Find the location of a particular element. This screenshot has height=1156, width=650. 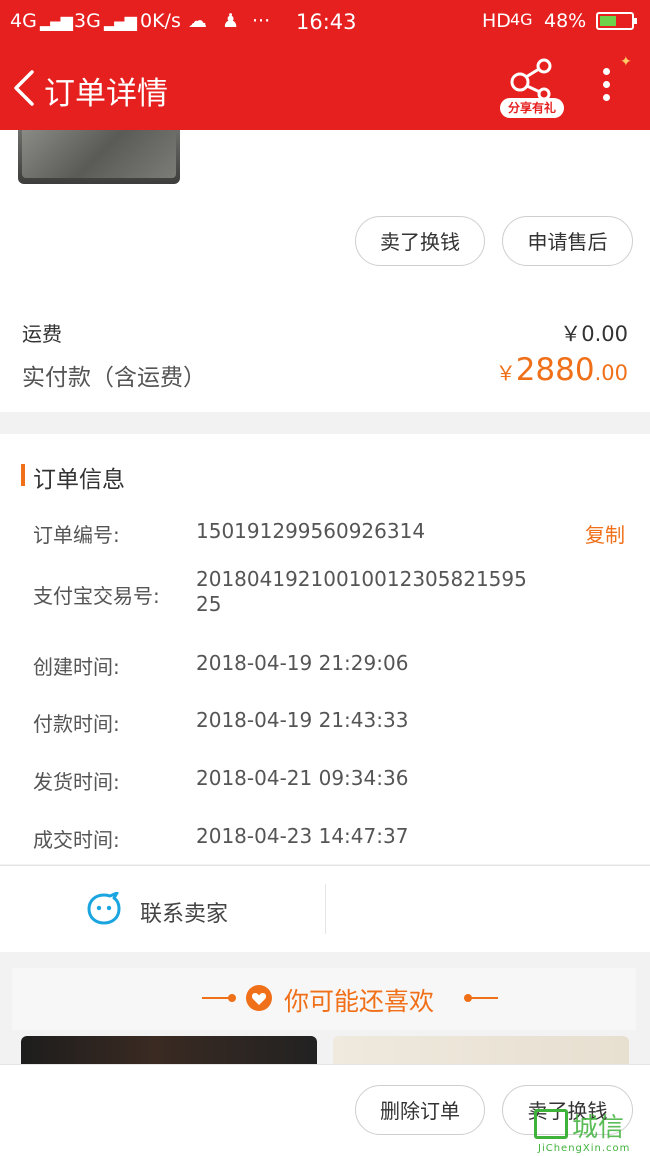

copy-button: 复制 is located at coordinates (605, 533).